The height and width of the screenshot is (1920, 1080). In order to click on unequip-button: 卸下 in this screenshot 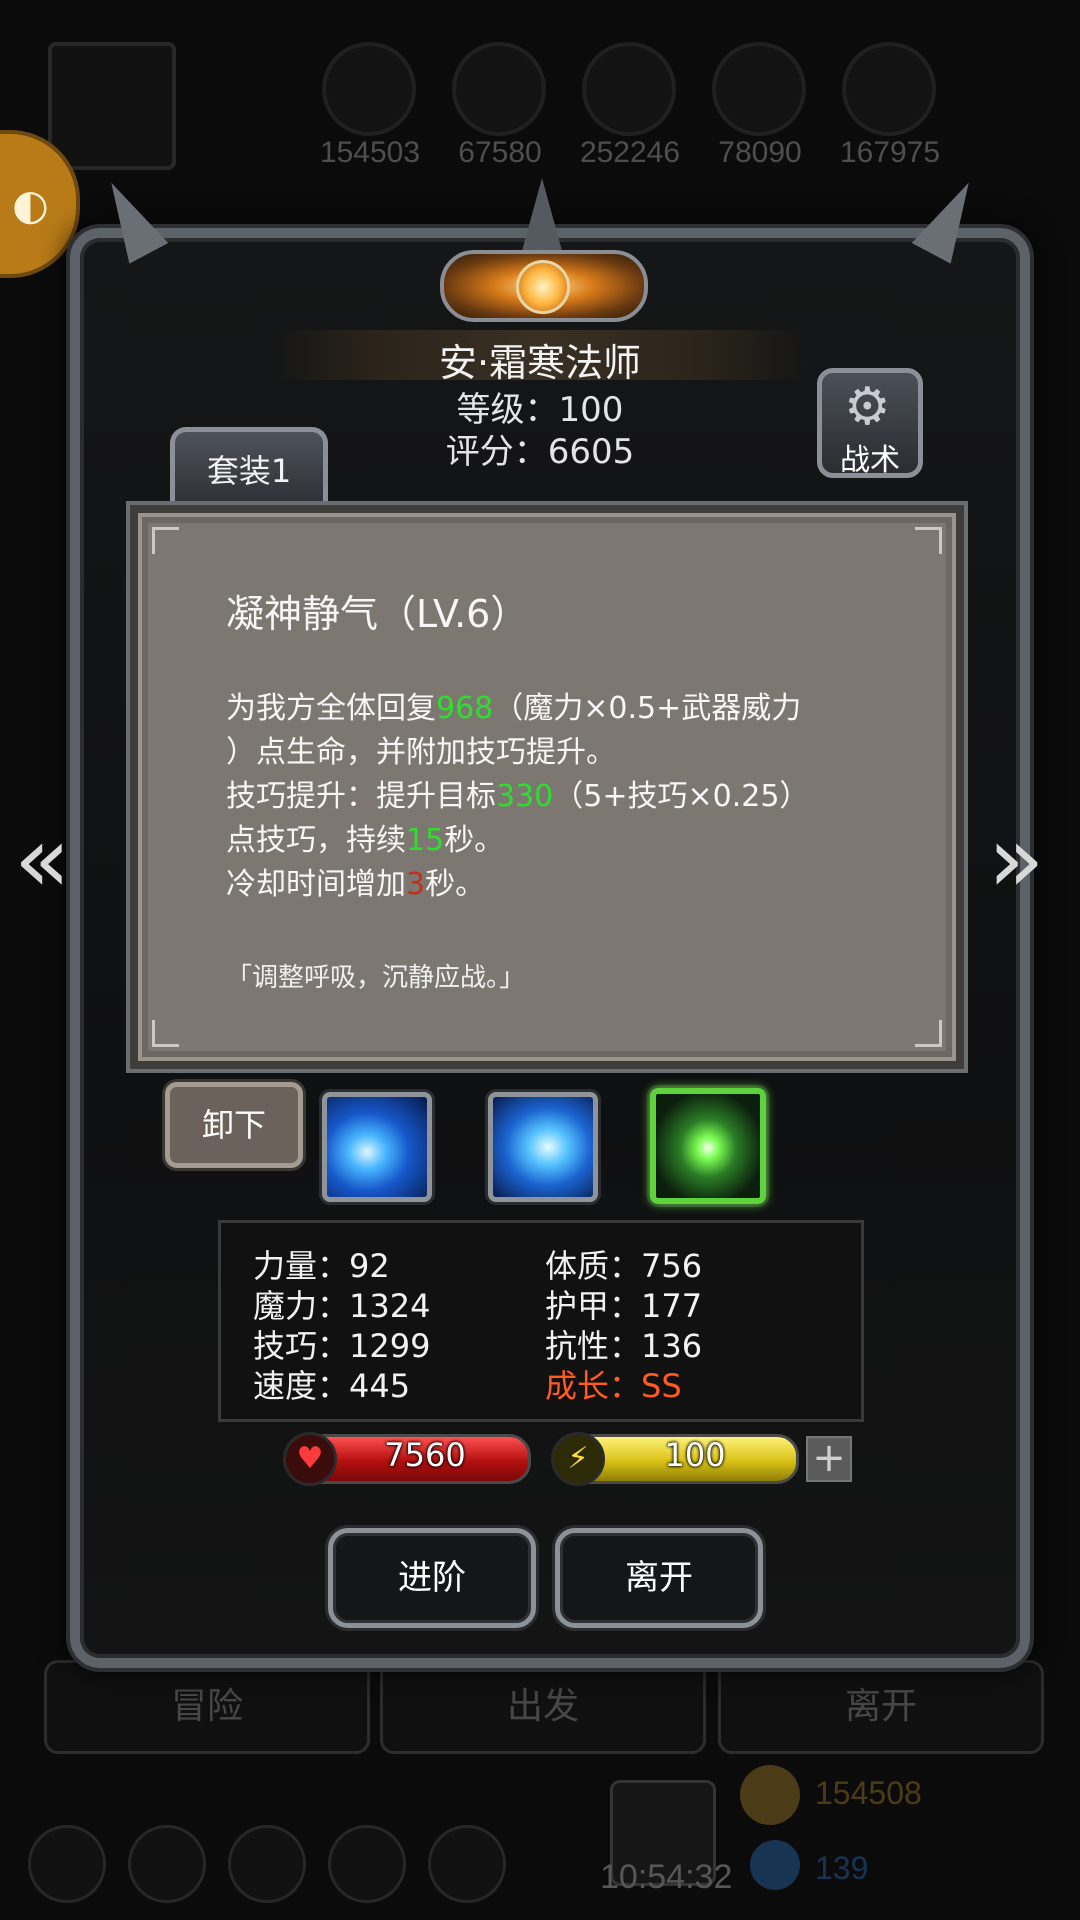, I will do `click(234, 1125)`.